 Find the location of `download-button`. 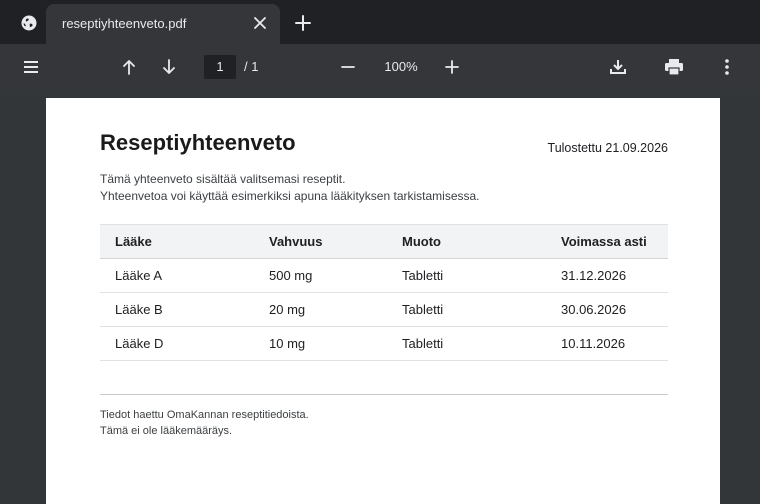

download-button is located at coordinates (618, 67).